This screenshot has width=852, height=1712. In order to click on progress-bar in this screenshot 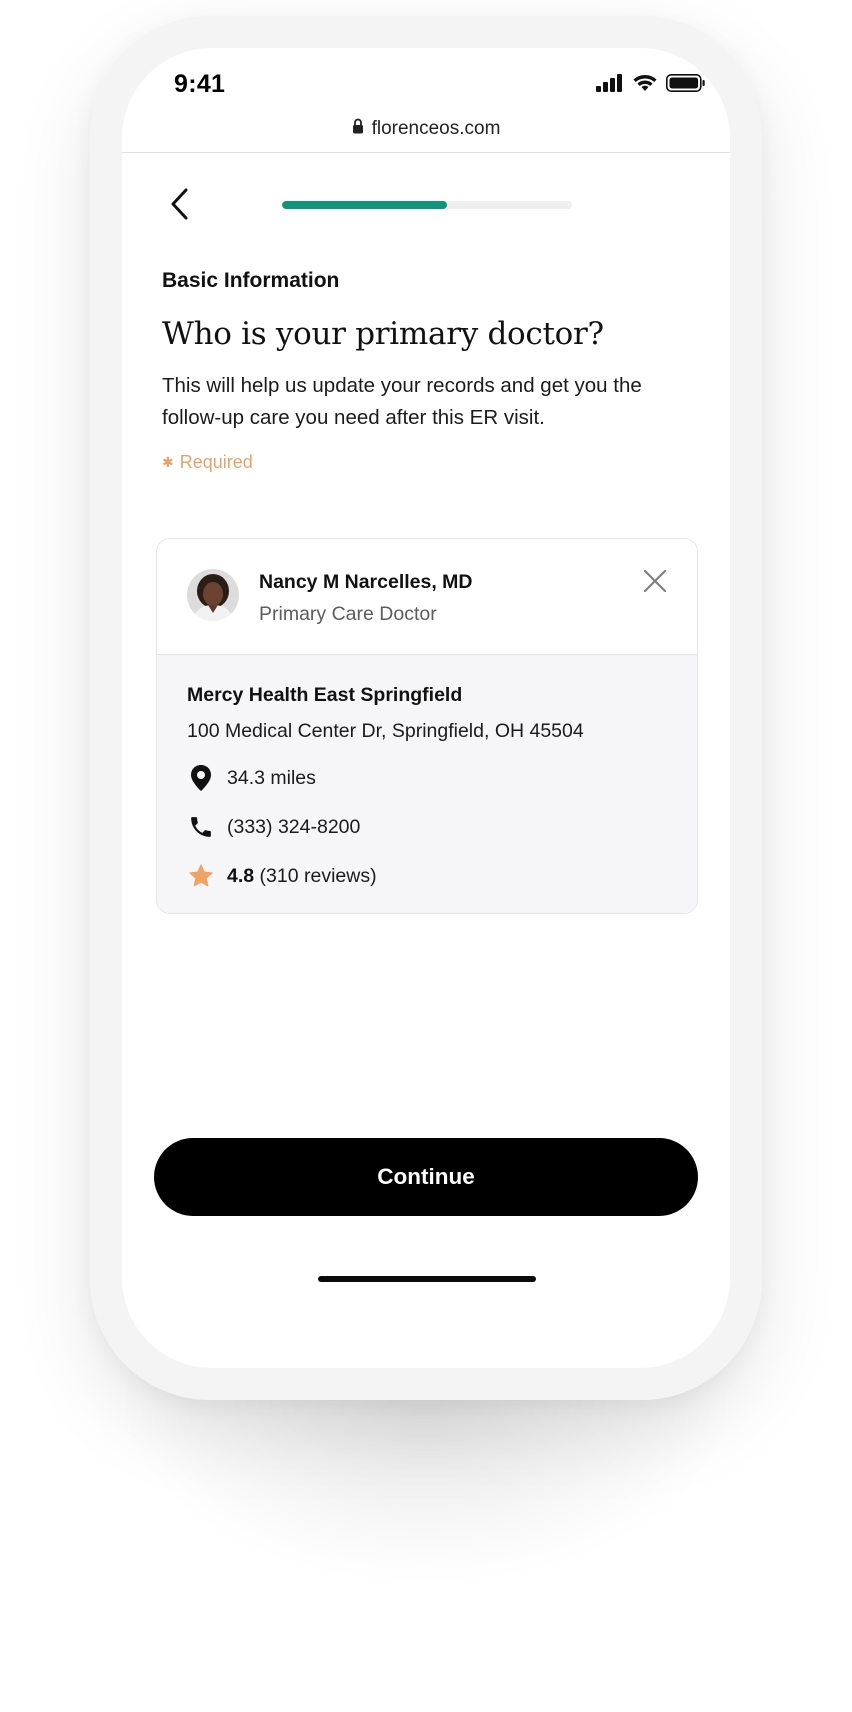, I will do `click(427, 205)`.